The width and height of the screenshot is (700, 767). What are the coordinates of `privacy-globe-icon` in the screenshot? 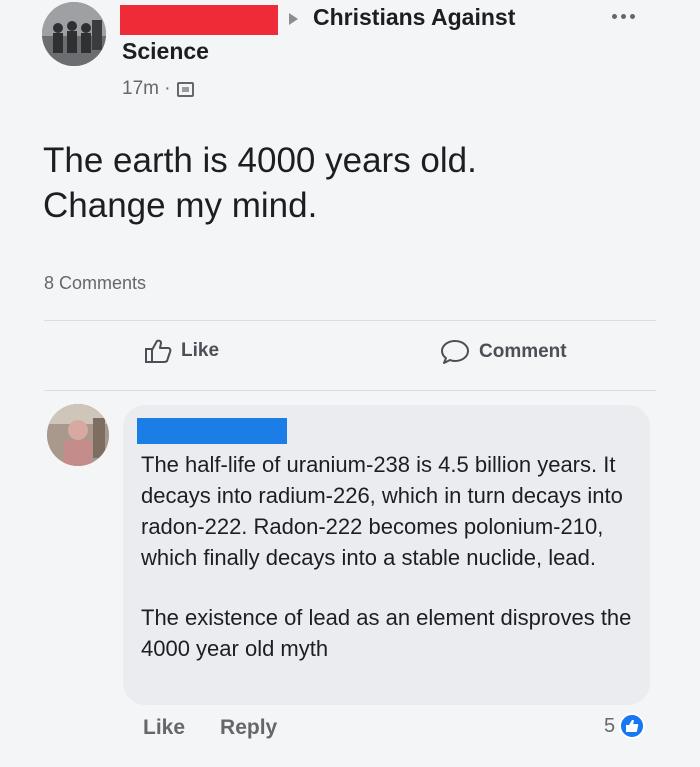 It's located at (185, 89).